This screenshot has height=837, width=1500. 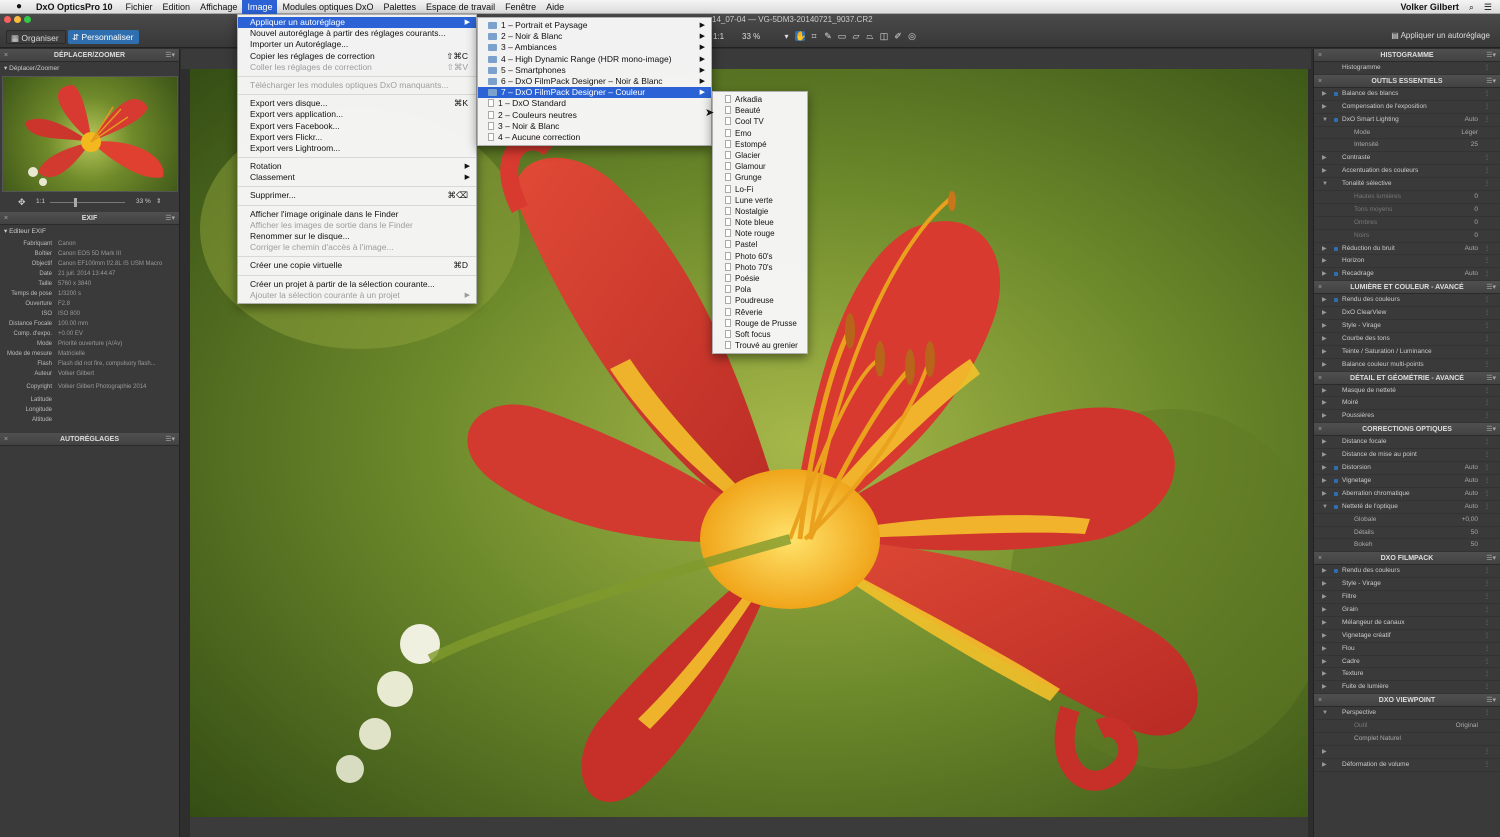 I want to click on correction-value: Léger, so click(x=1469, y=133).